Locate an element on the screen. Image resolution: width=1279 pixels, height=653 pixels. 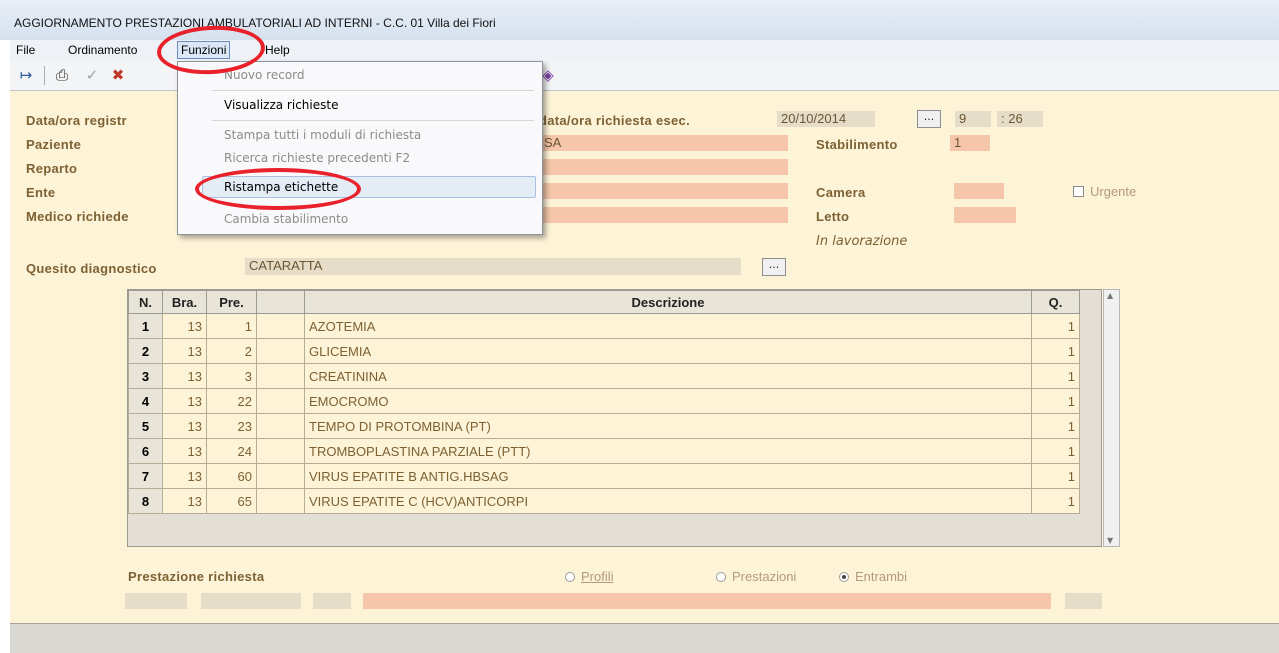
cell-descrizione: TEMPO DI PROTOMBINA (PT) is located at coordinates (668, 426).